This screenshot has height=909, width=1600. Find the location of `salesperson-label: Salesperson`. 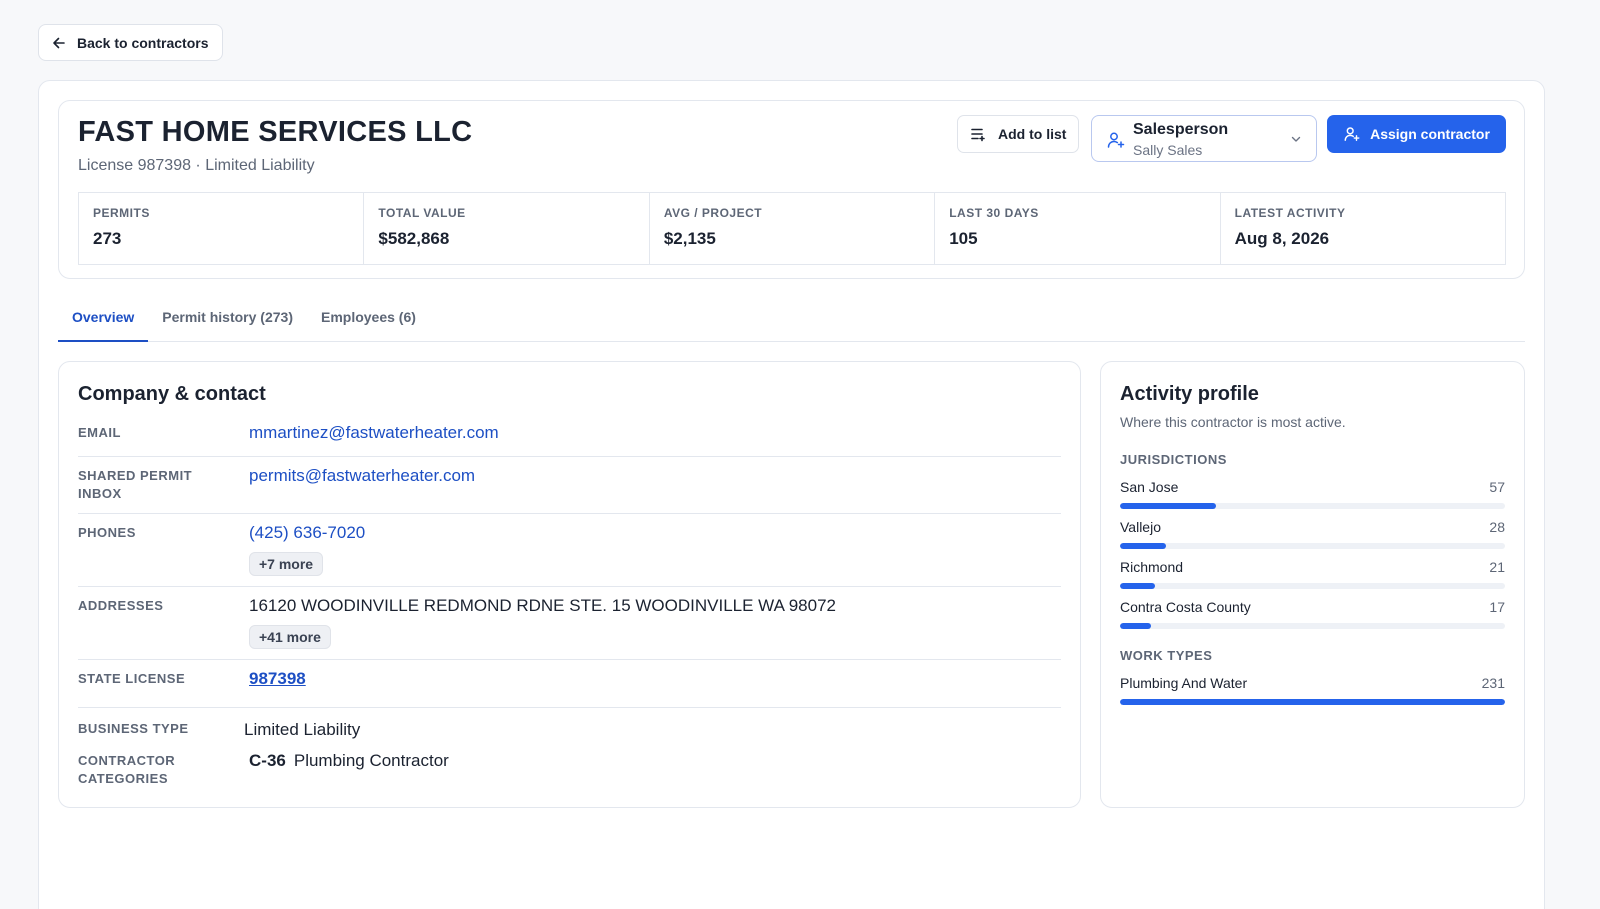

salesperson-label: Salesperson is located at coordinates (1181, 129).